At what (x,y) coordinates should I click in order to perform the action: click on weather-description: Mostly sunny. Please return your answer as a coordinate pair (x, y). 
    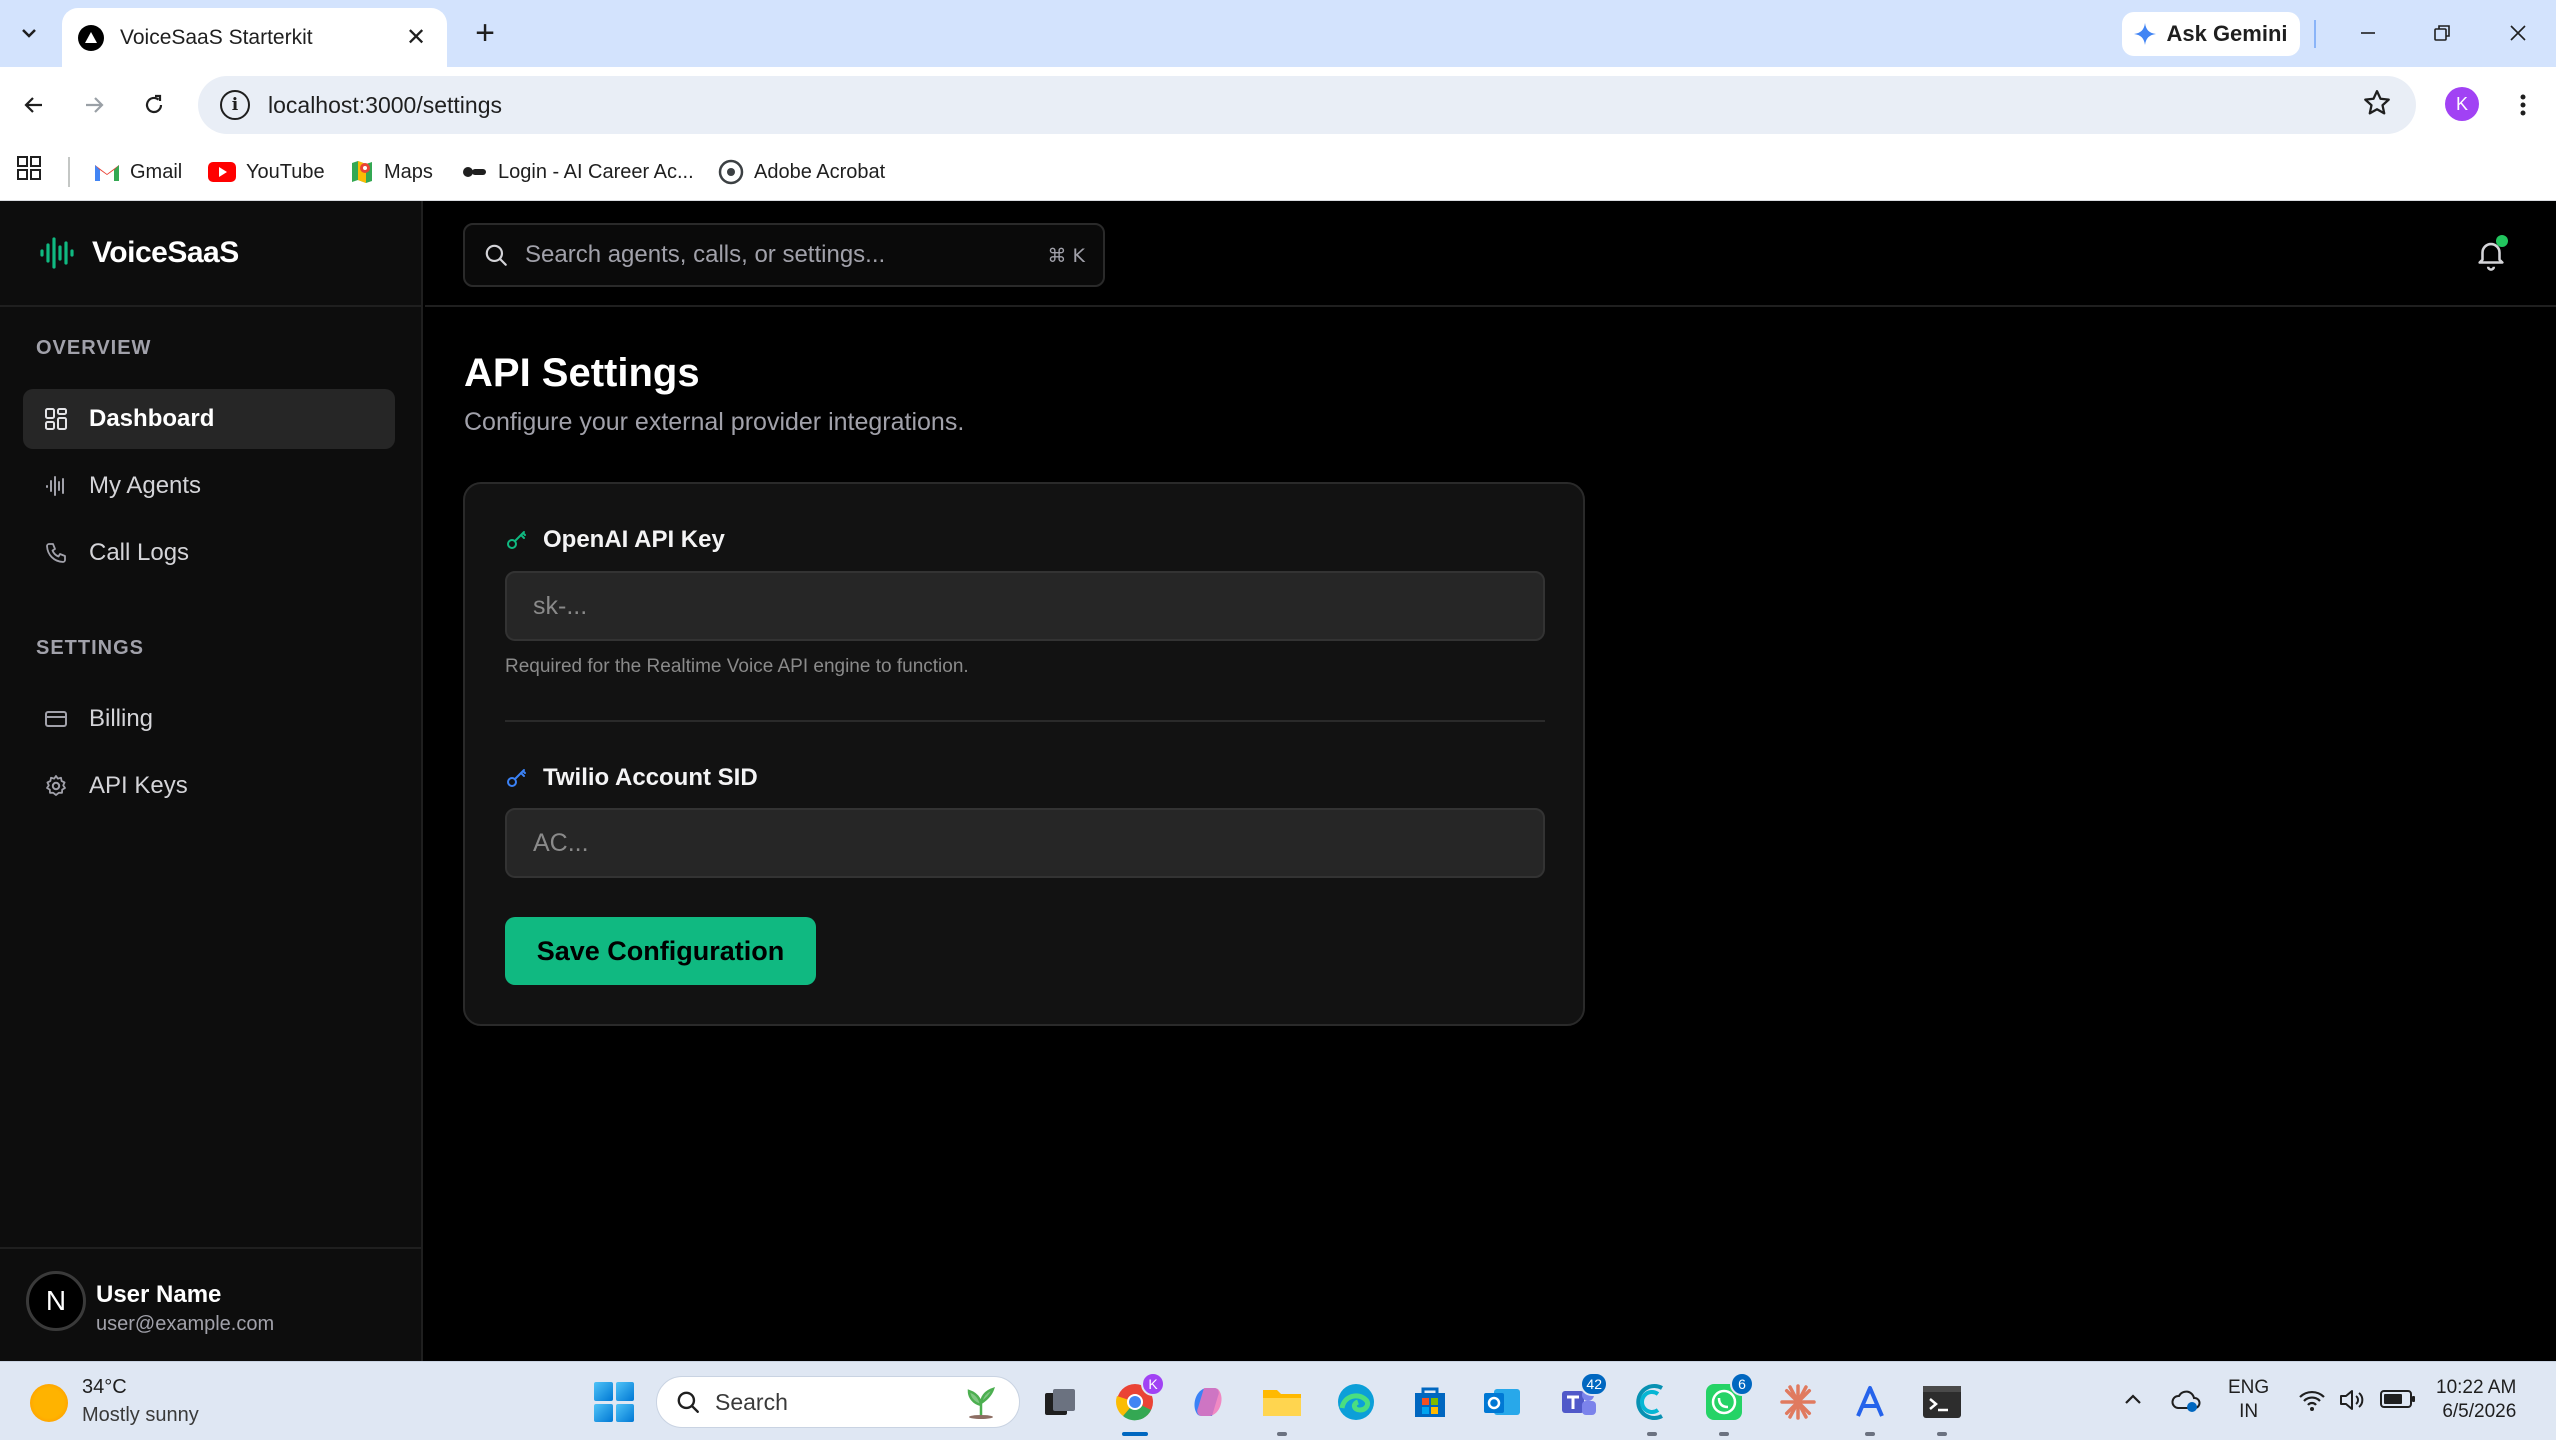
    Looking at the image, I should click on (140, 1415).